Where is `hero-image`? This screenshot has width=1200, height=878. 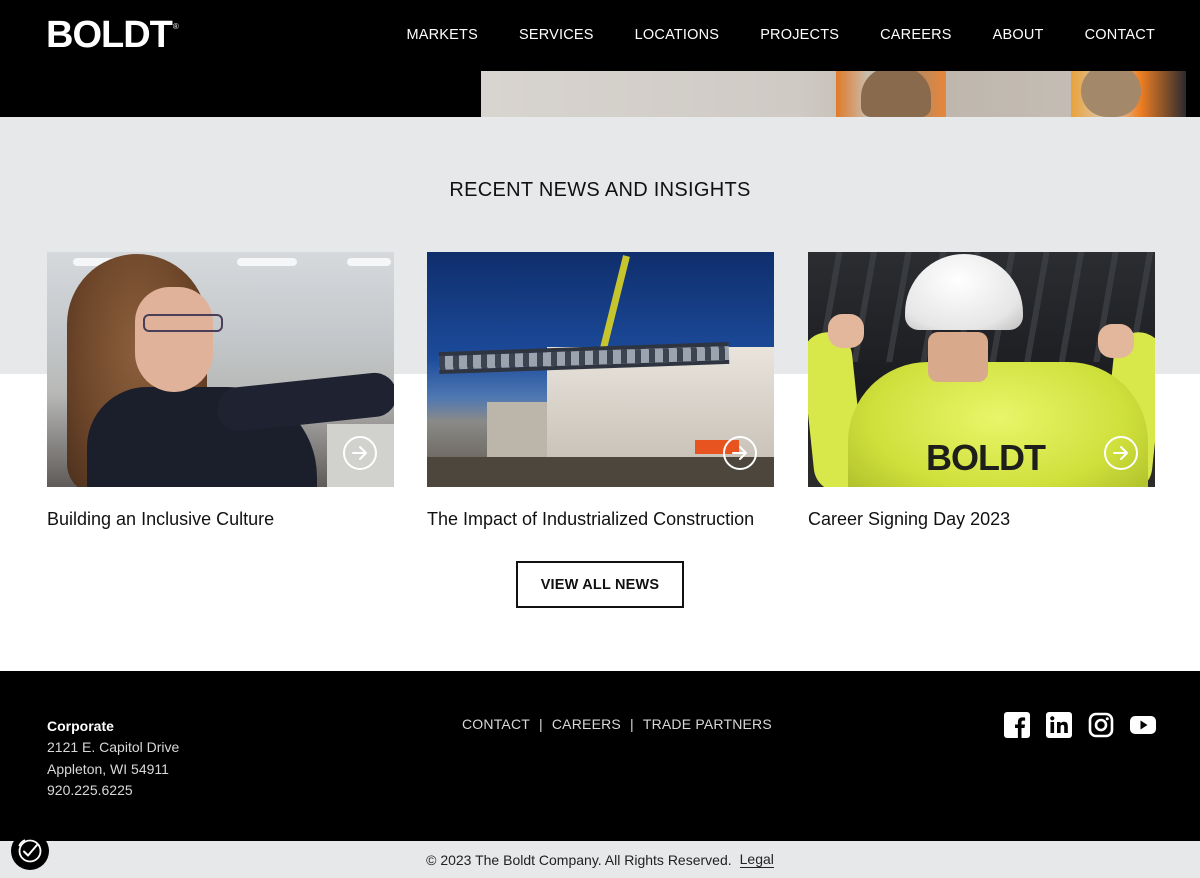
hero-image is located at coordinates (833, 94).